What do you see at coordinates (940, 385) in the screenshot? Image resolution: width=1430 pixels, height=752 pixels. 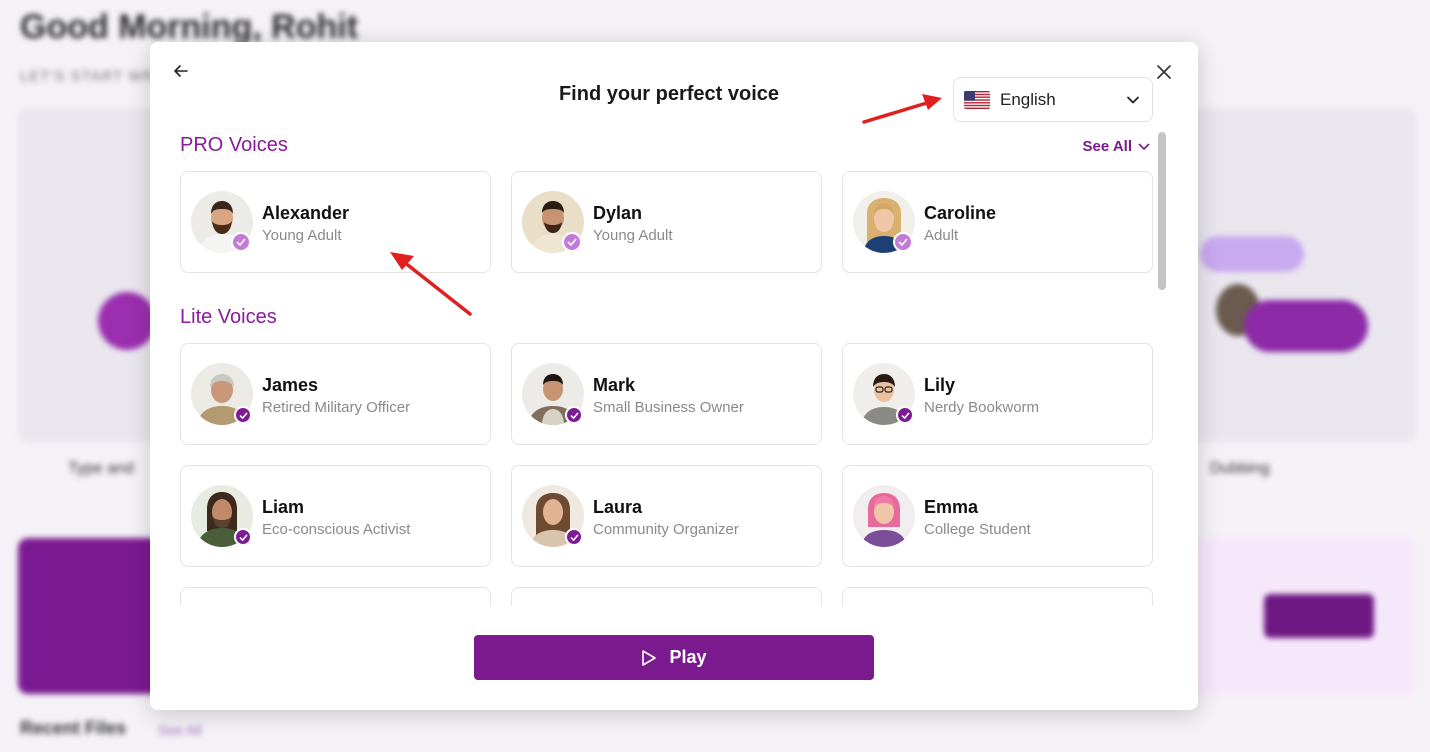 I see `voice-name: Lily` at bounding box center [940, 385].